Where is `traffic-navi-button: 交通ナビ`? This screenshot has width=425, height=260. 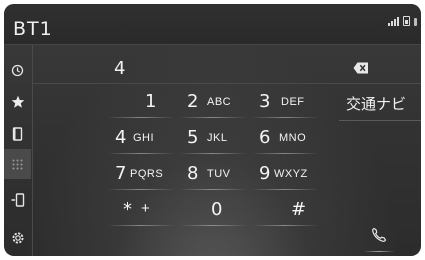 traffic-navi-button: 交通ナビ is located at coordinates (380, 107).